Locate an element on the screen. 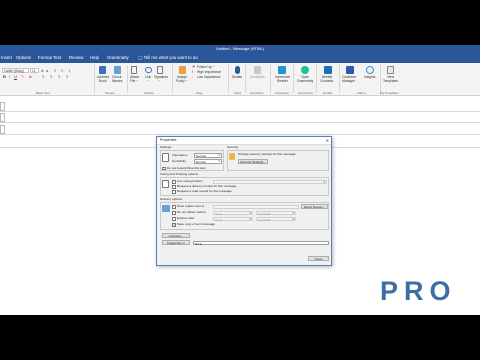 This screenshot has height=360, width=480. microphone-icon is located at coordinates (237, 70).